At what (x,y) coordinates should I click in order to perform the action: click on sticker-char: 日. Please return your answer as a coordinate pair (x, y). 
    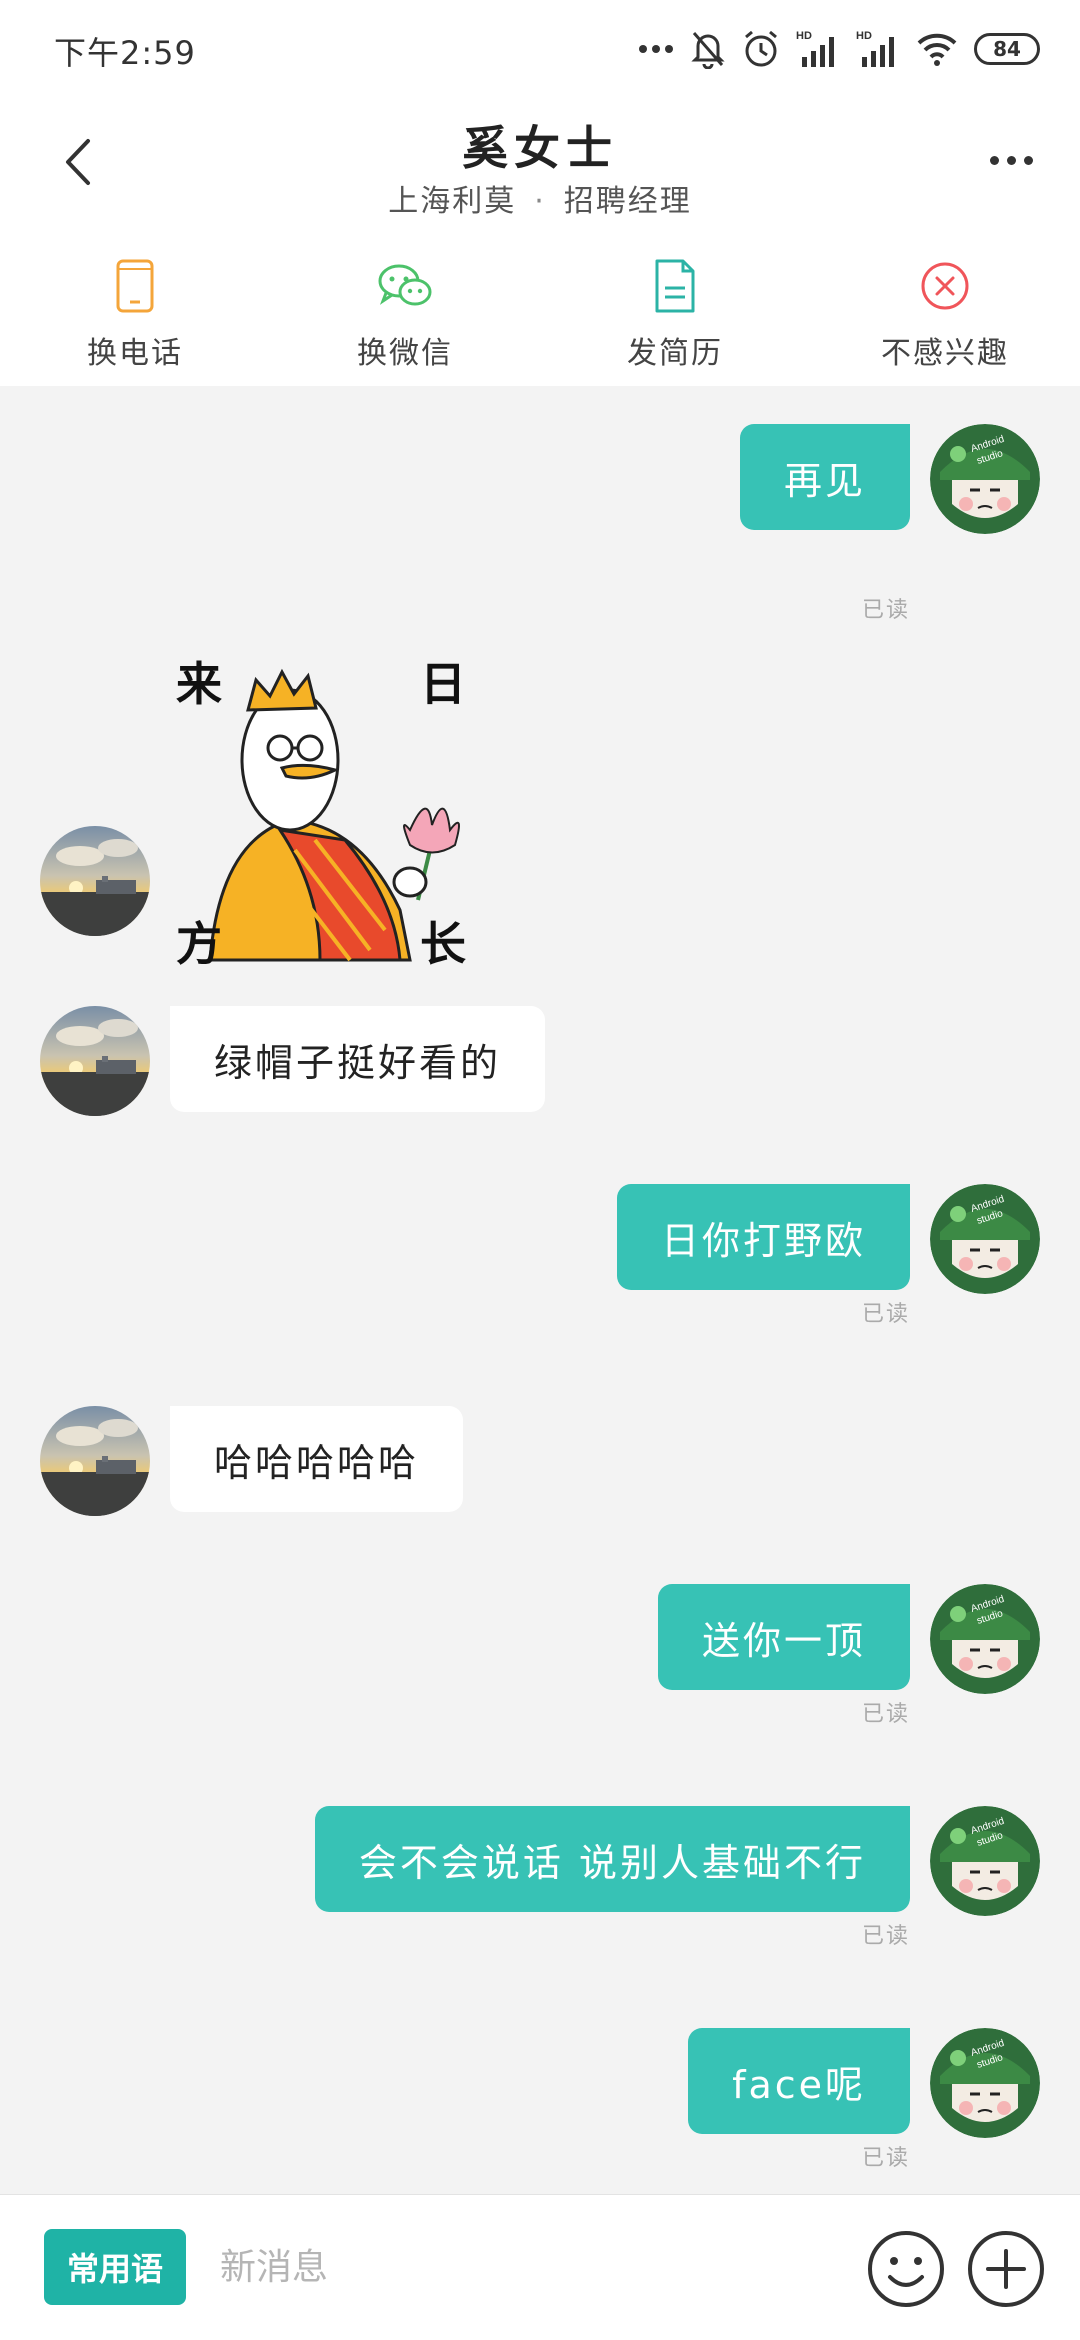
    Looking at the image, I should click on (443, 684).